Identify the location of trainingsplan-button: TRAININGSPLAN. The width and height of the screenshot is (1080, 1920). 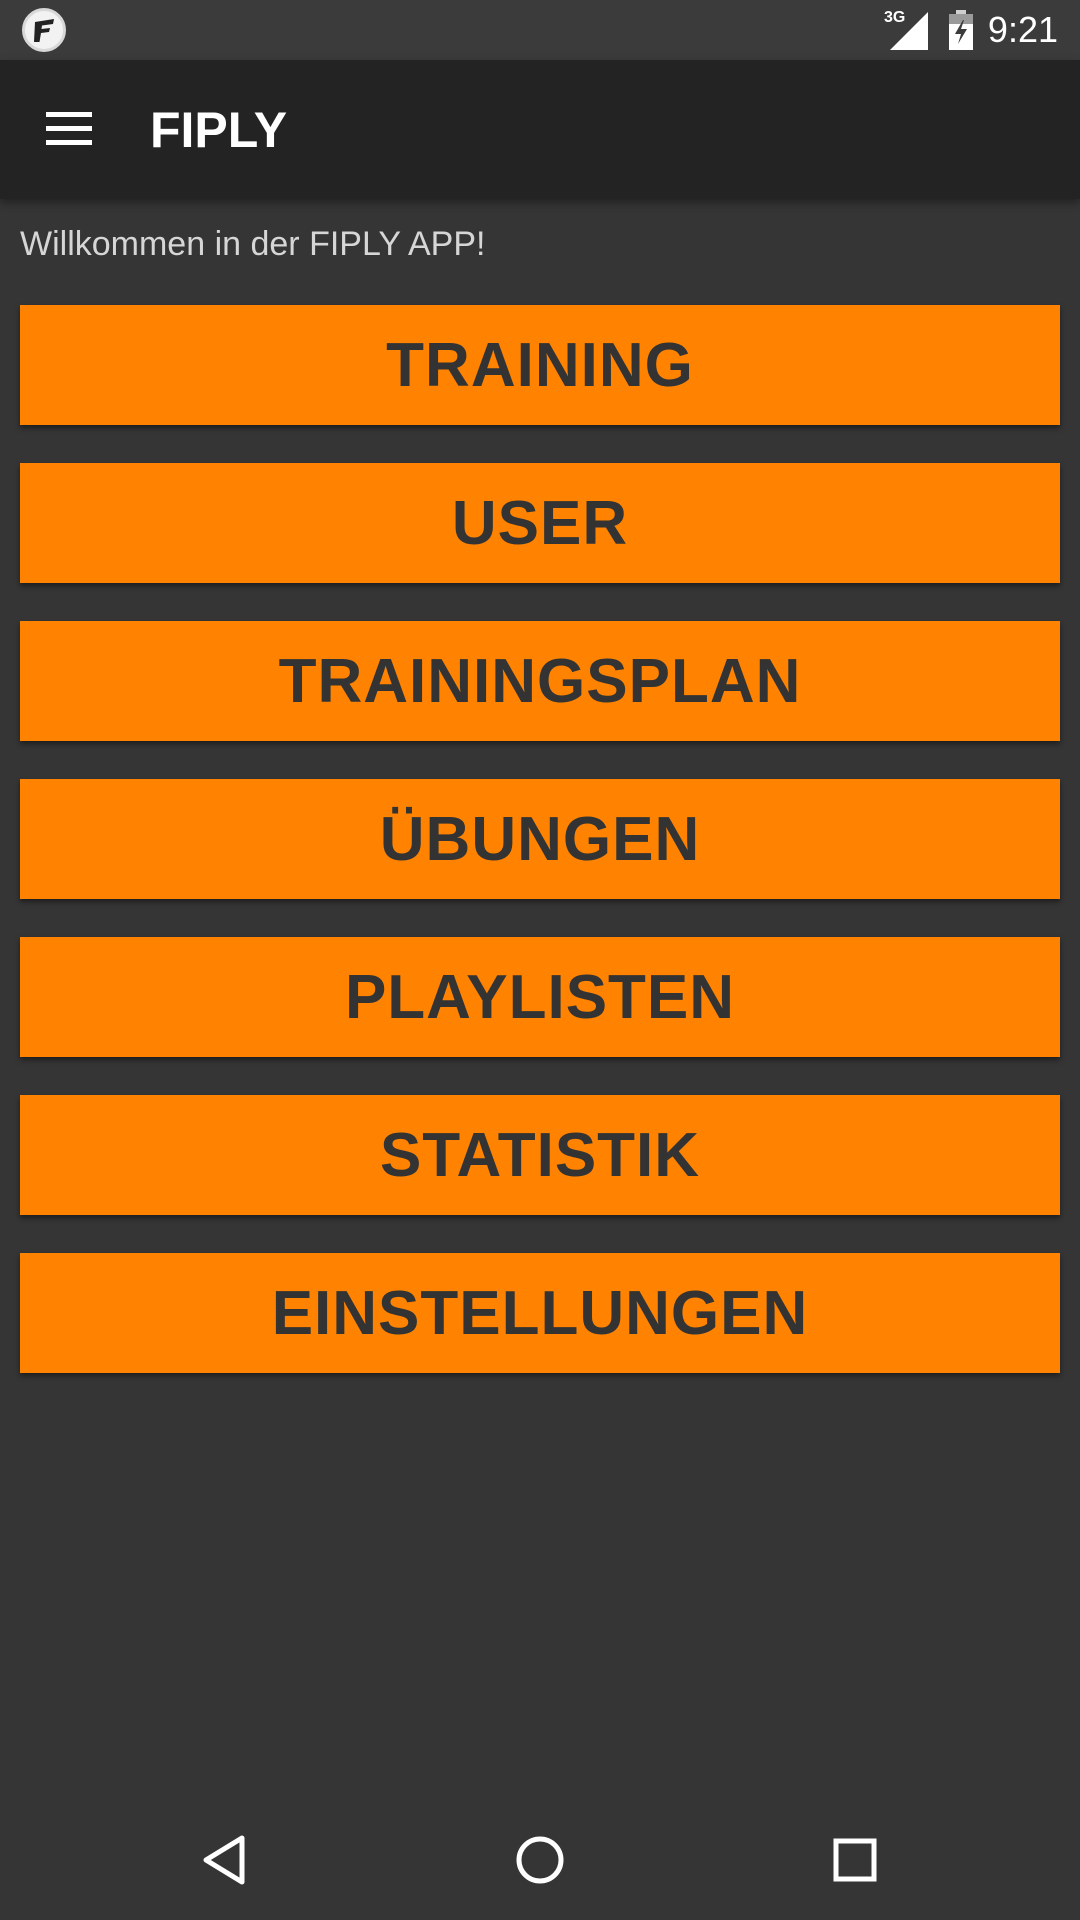
(540, 681).